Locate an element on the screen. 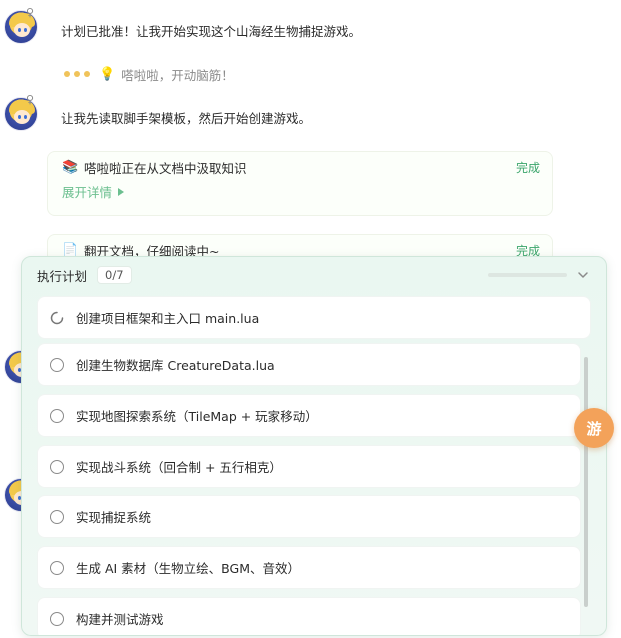 The image size is (621, 638). books-icon: 📚 is located at coordinates (70, 167).